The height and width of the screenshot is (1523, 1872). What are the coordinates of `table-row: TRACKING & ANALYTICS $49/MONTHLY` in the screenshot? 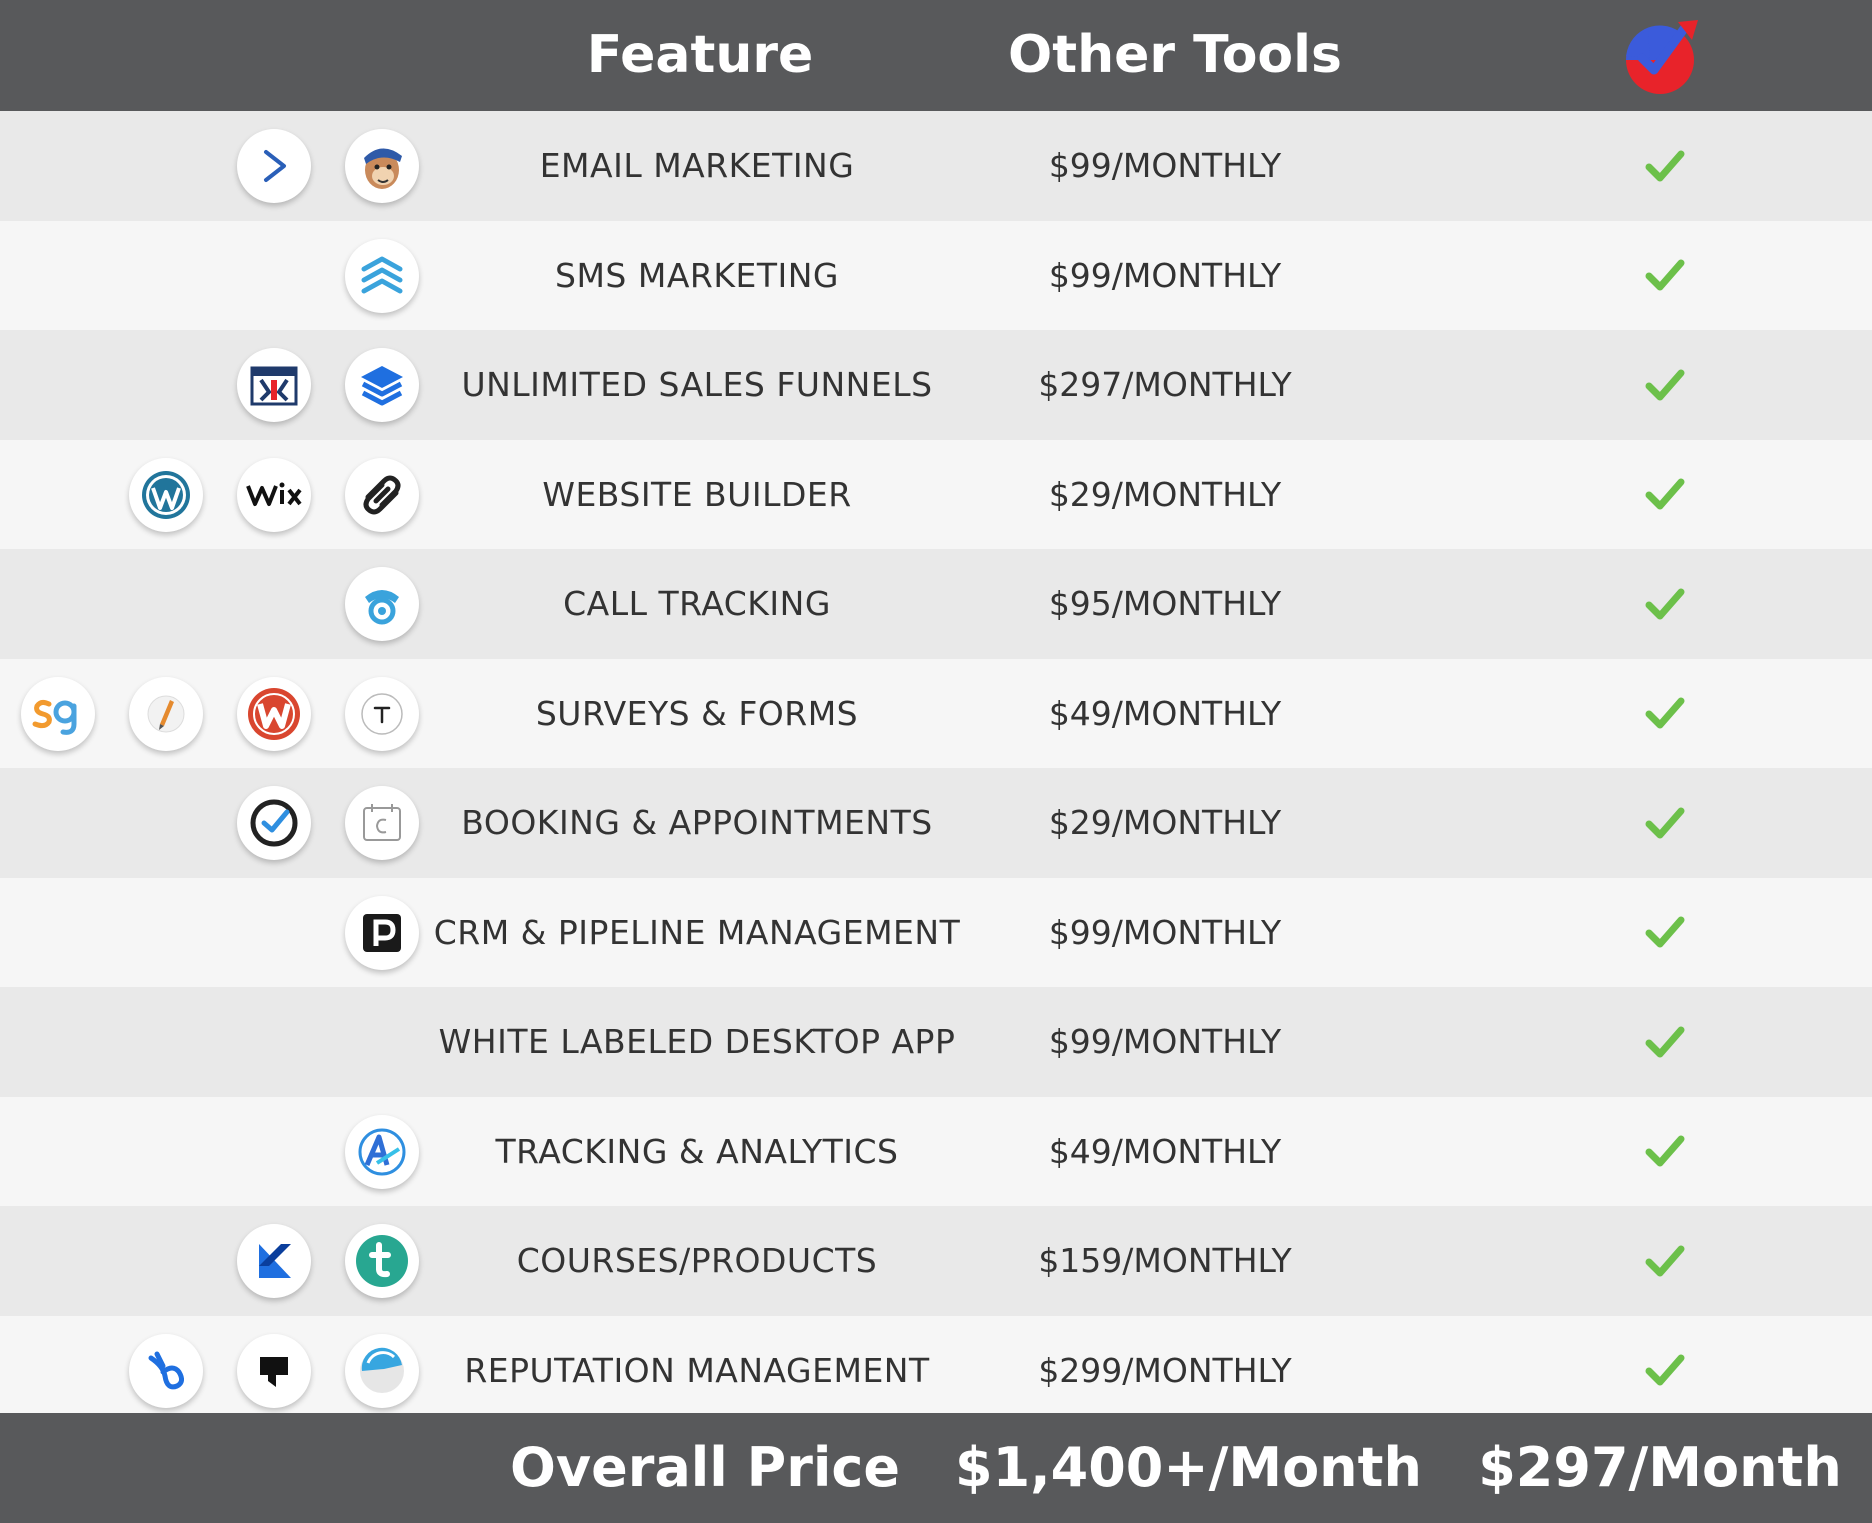 It's located at (936, 1151).